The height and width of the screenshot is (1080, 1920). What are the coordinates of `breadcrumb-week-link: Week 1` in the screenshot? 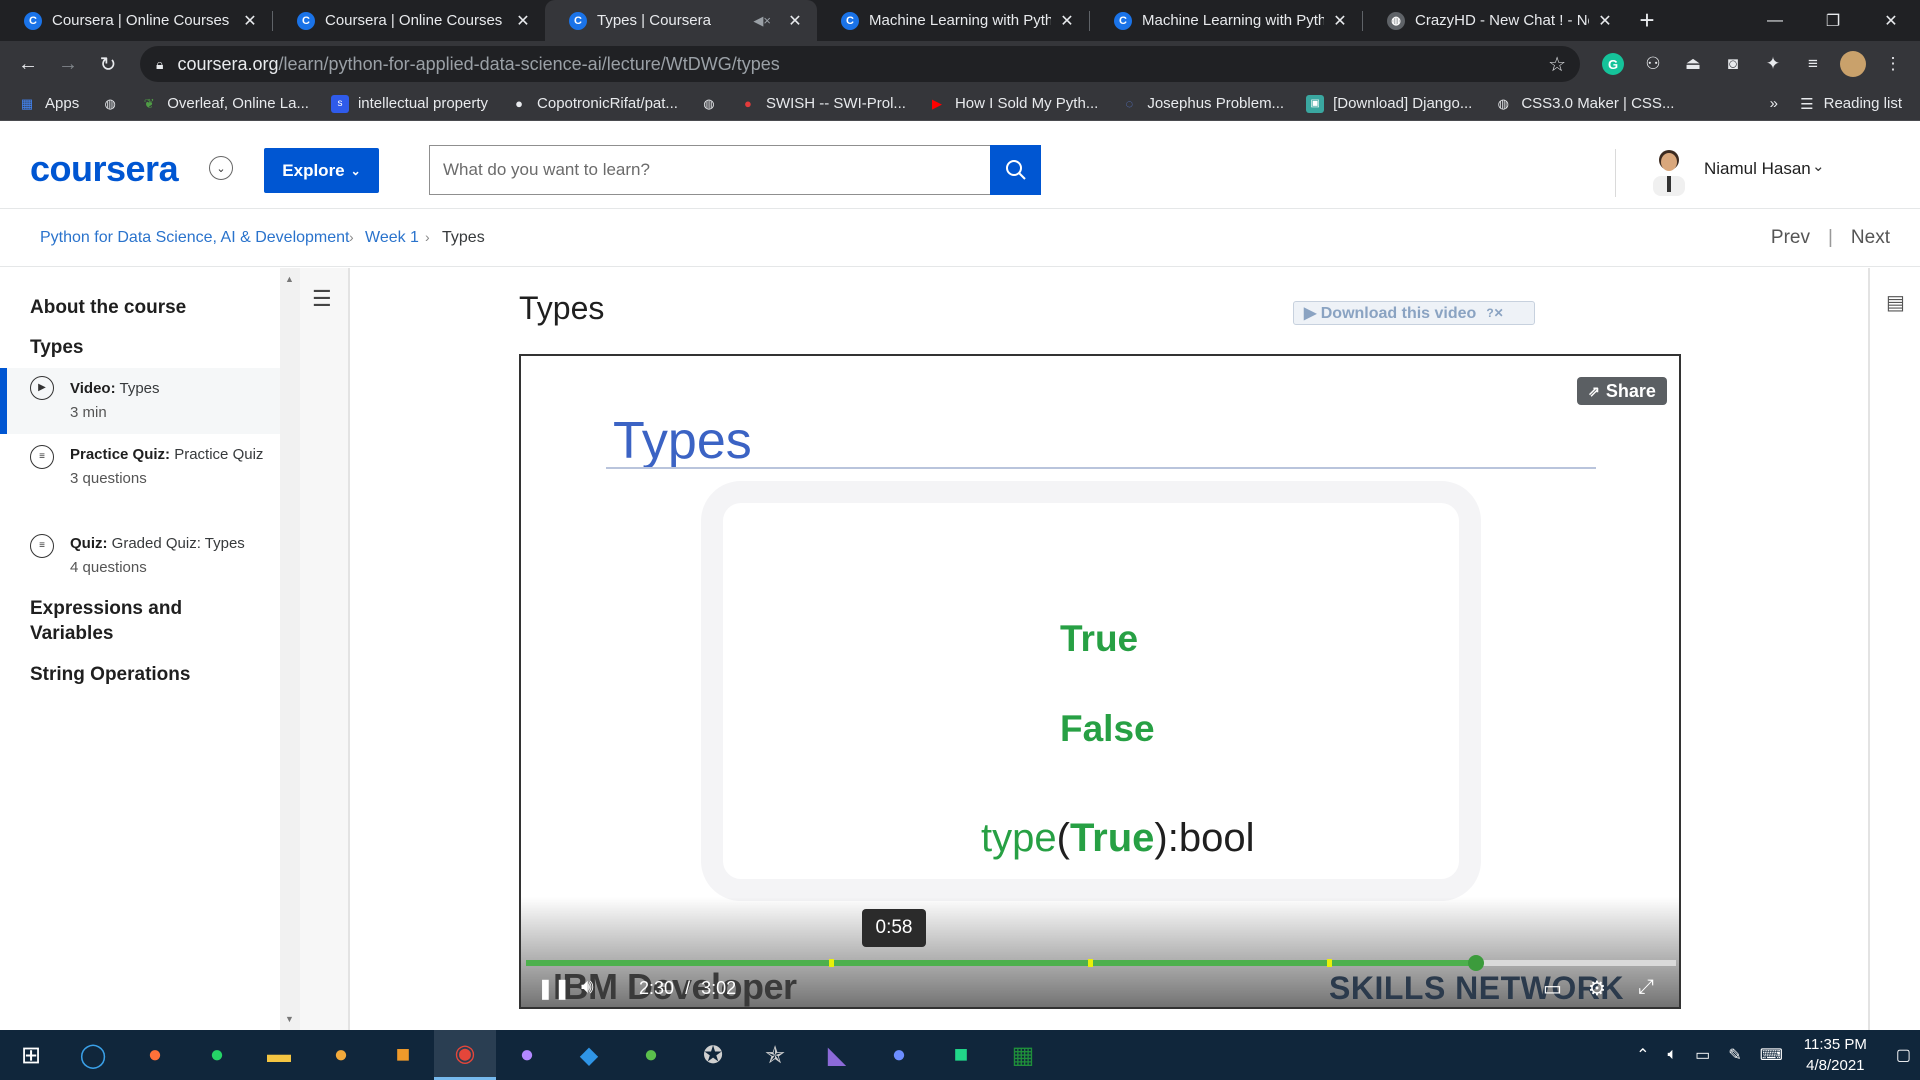 It's located at (392, 238).